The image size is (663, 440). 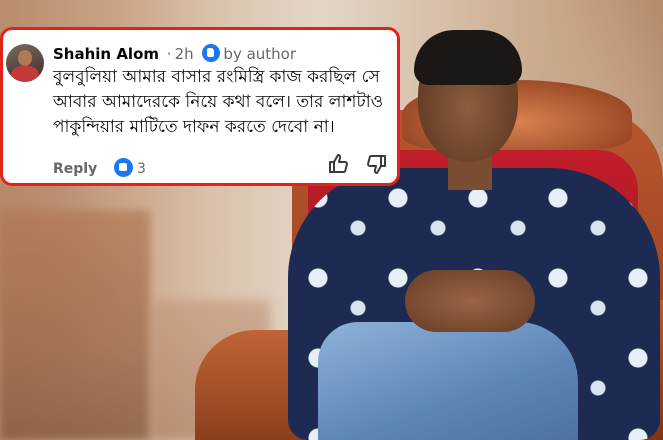 I want to click on author-badge-icon, so click(x=211, y=53).